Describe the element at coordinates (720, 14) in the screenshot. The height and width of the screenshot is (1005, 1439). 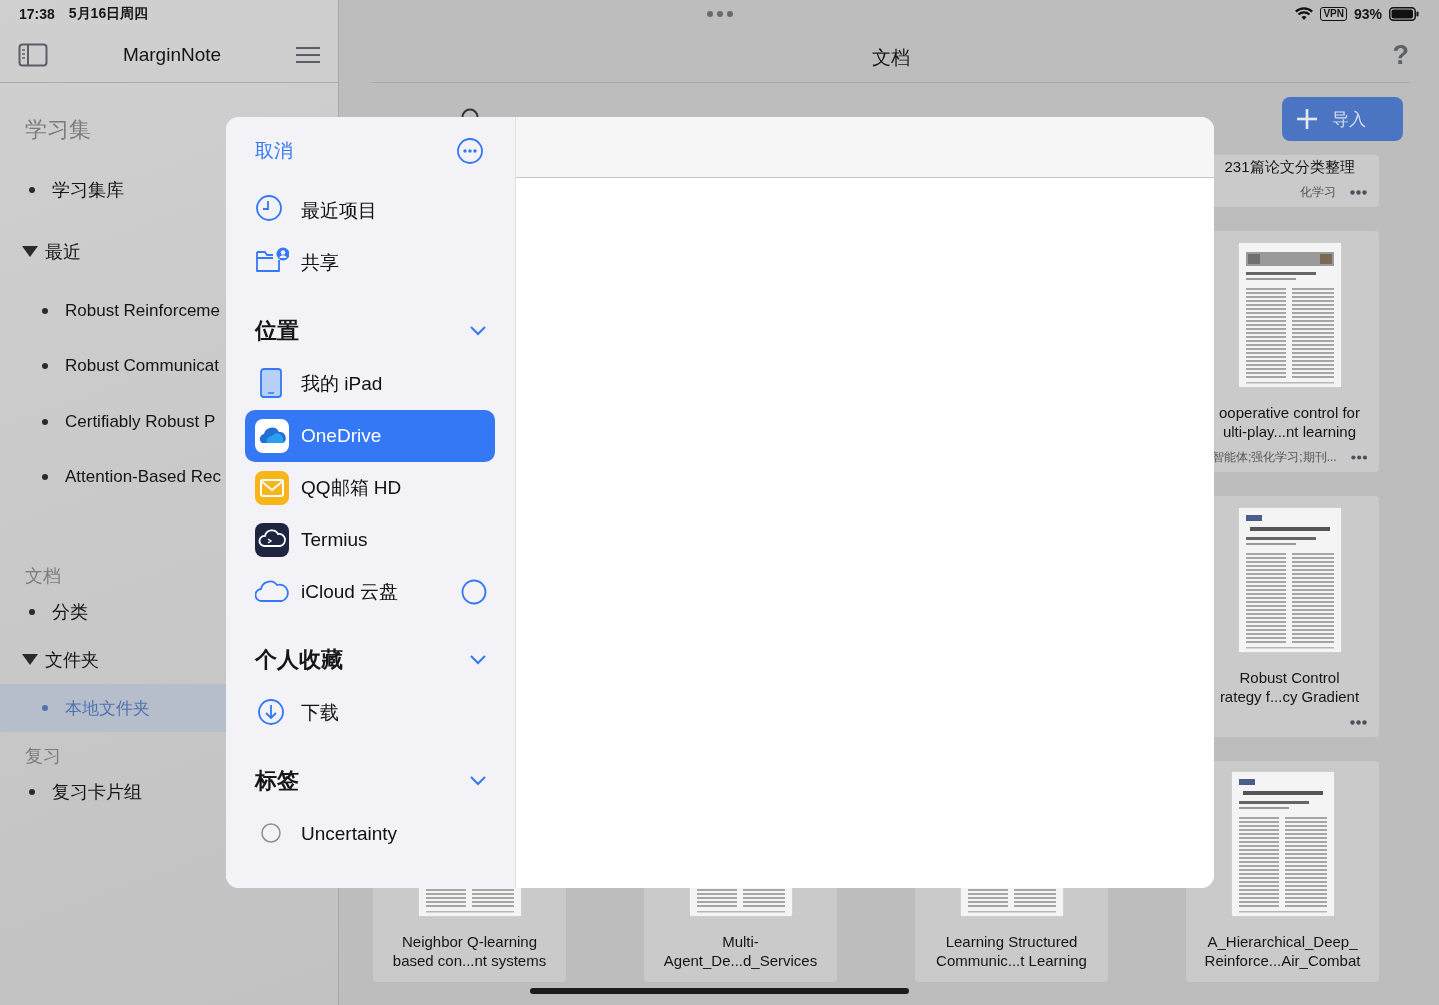
I see `multitasking-icon` at that location.